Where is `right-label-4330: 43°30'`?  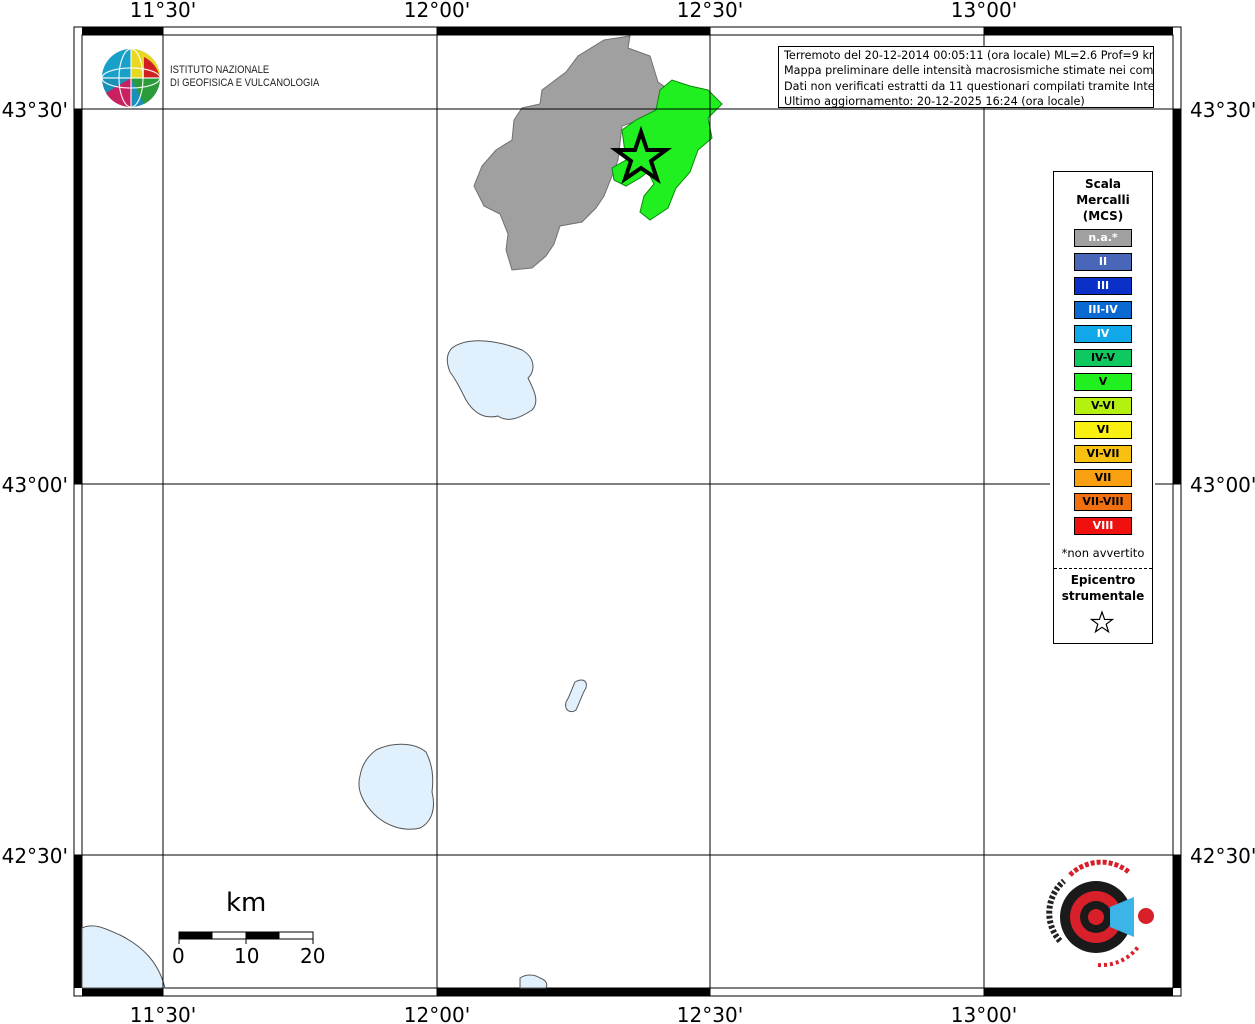 right-label-4330: 43°30' is located at coordinates (1222, 110).